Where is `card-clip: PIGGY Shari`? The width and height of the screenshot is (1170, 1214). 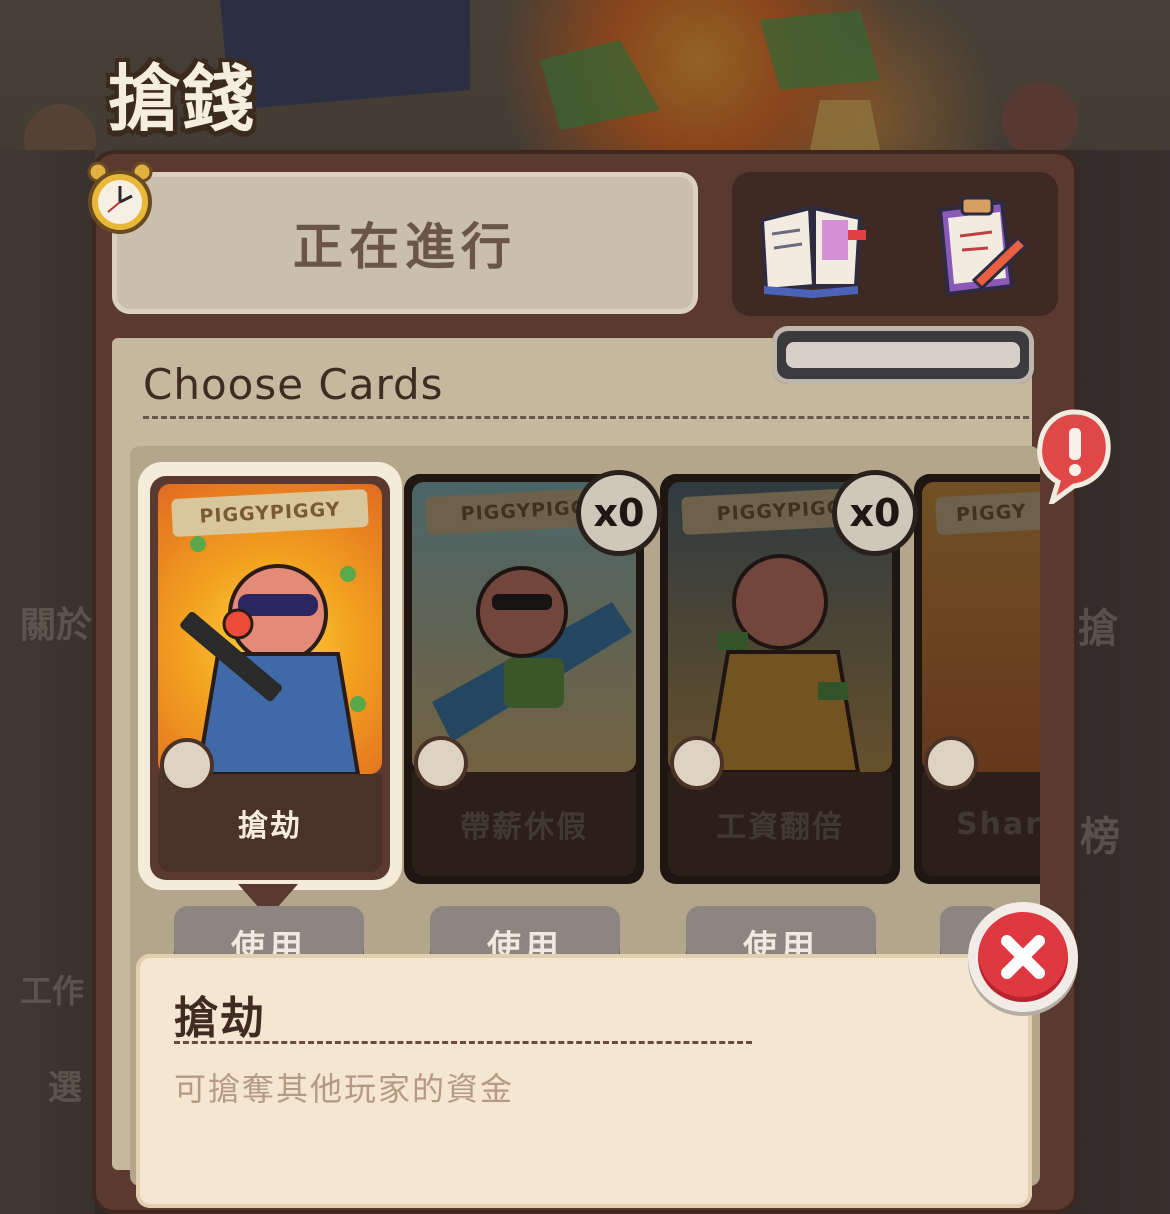
card-clip: PIGGY Shari is located at coordinates (977, 684).